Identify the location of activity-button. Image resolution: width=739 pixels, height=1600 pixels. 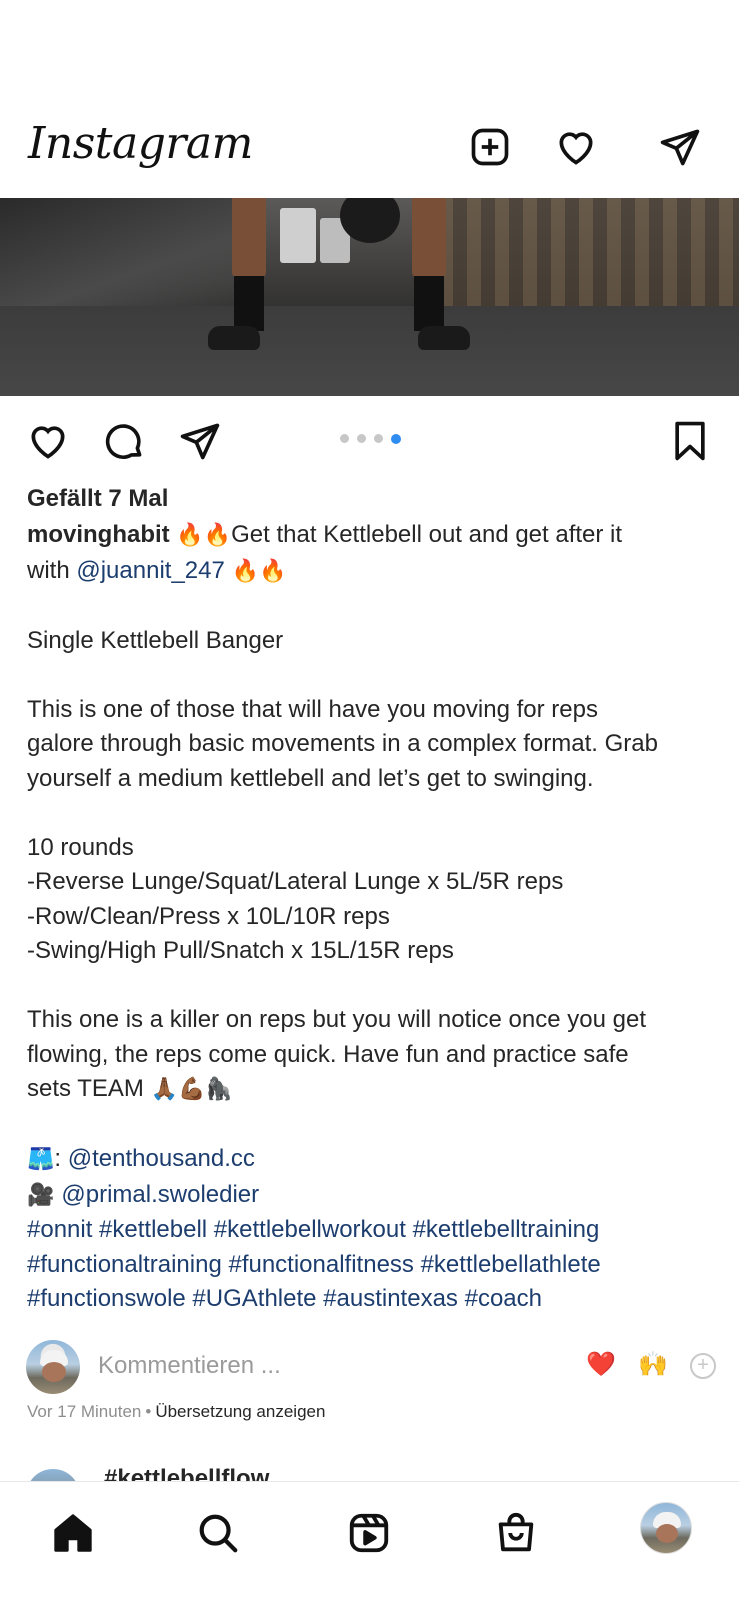
(576, 147).